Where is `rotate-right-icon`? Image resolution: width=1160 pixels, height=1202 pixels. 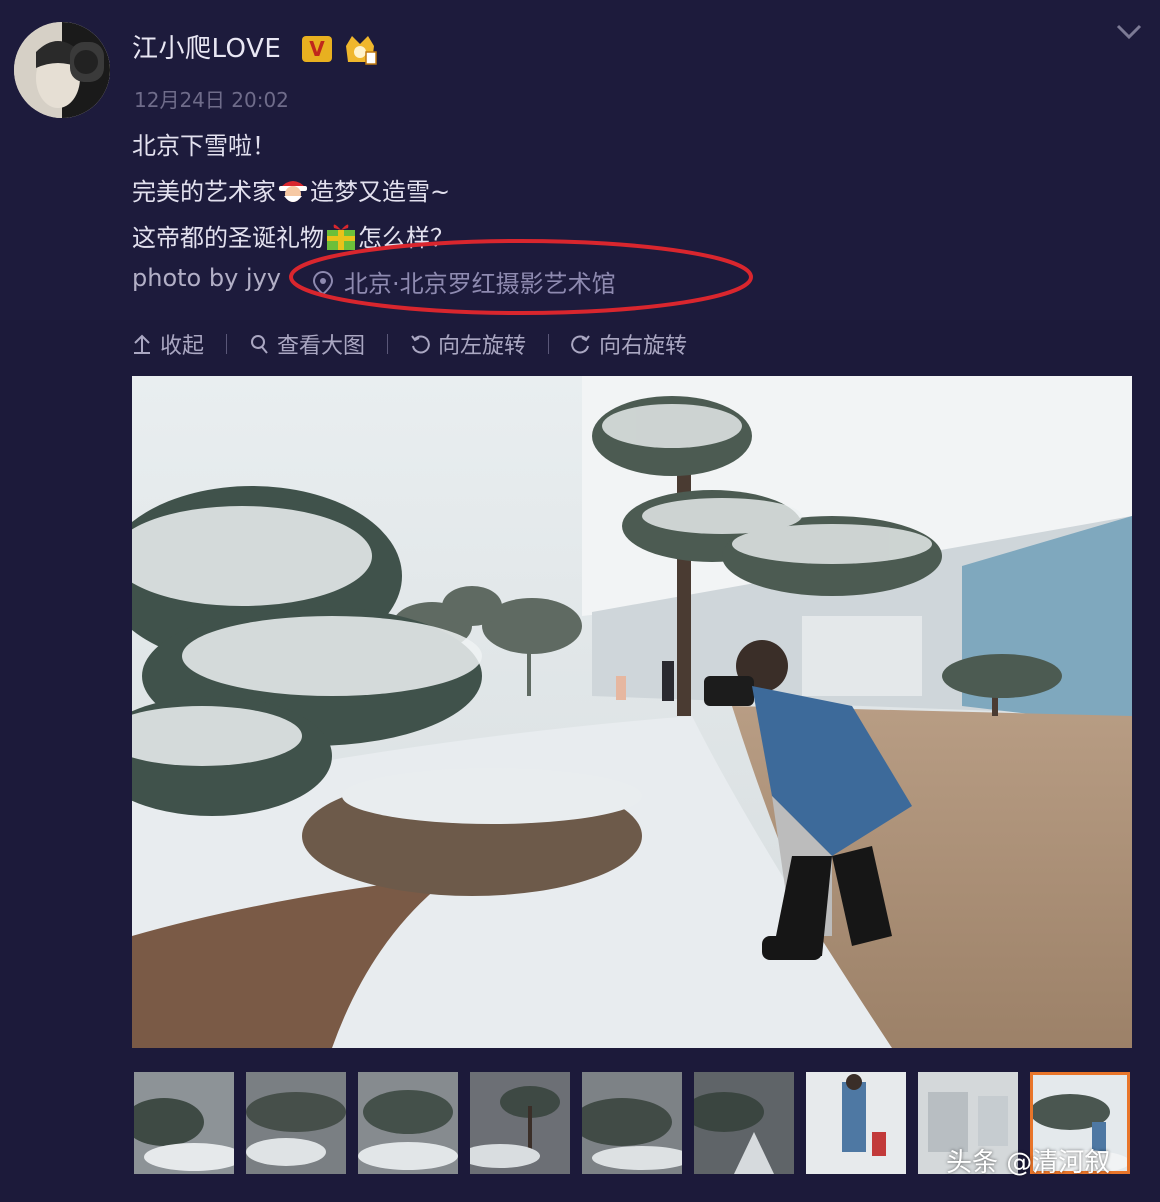 rotate-right-icon is located at coordinates (580, 344).